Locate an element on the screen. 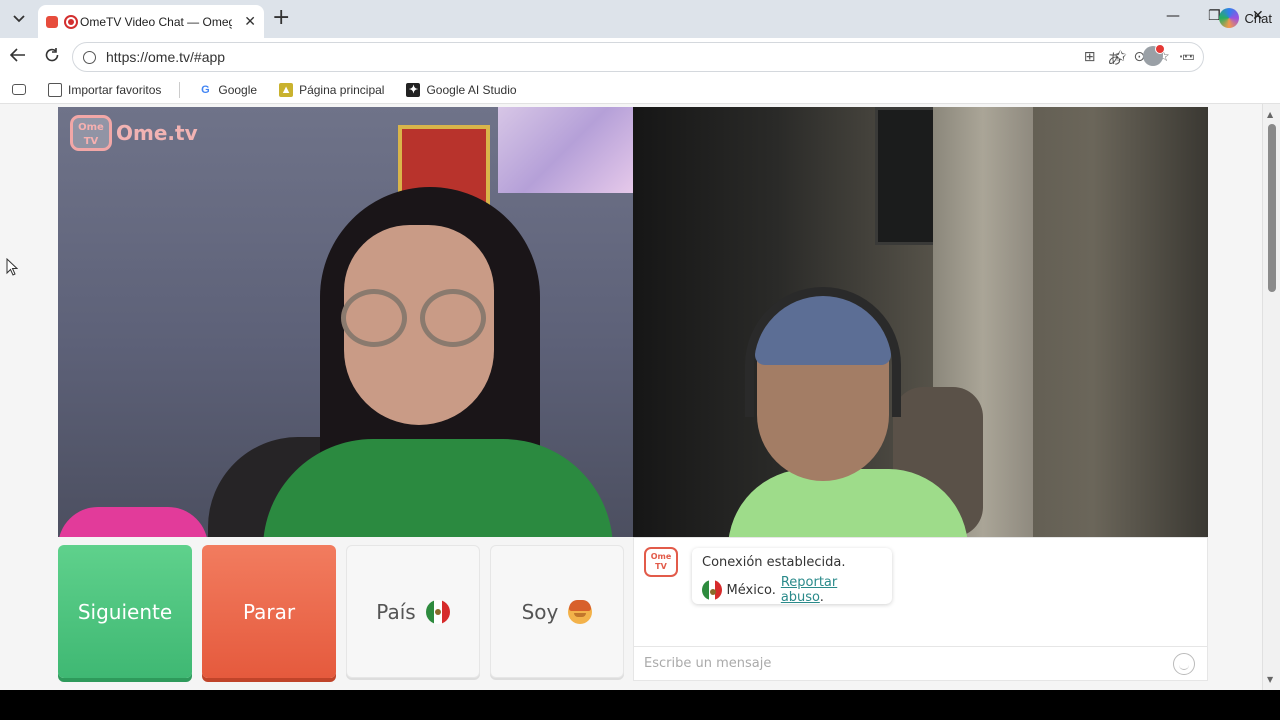 Image resolution: width=1280 pixels, height=720 pixels. bookmark-divider is located at coordinates (180, 89).